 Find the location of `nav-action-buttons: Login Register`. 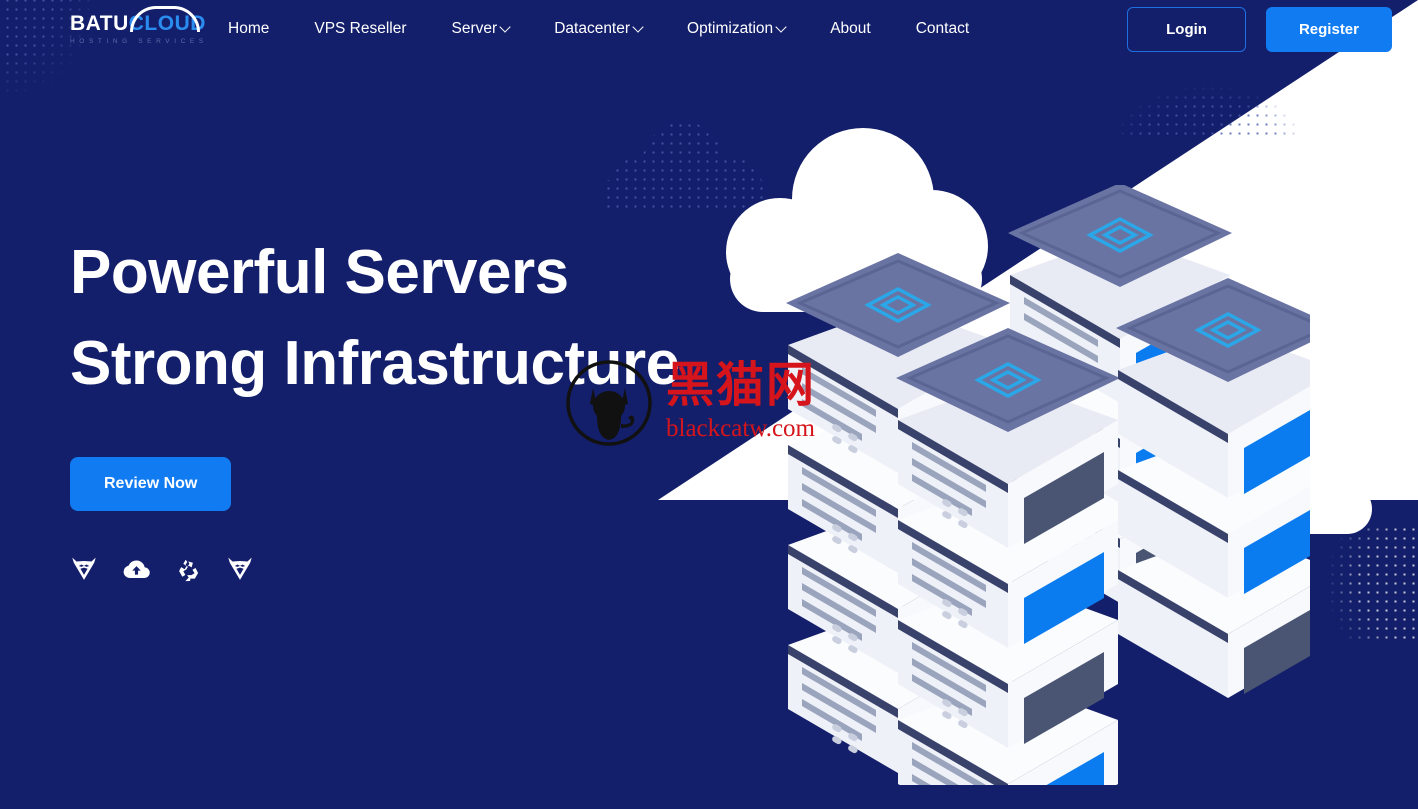

nav-action-buttons: Login Register is located at coordinates (1259, 29).